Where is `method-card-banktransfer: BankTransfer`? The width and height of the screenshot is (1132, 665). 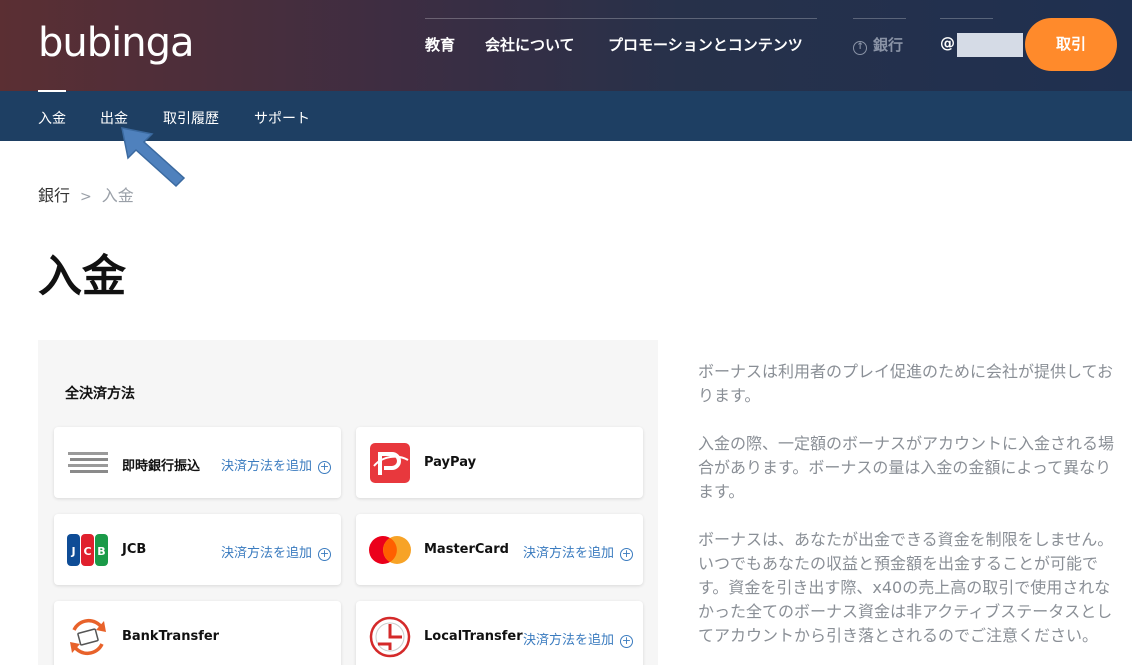 method-card-banktransfer: BankTransfer is located at coordinates (197, 633).